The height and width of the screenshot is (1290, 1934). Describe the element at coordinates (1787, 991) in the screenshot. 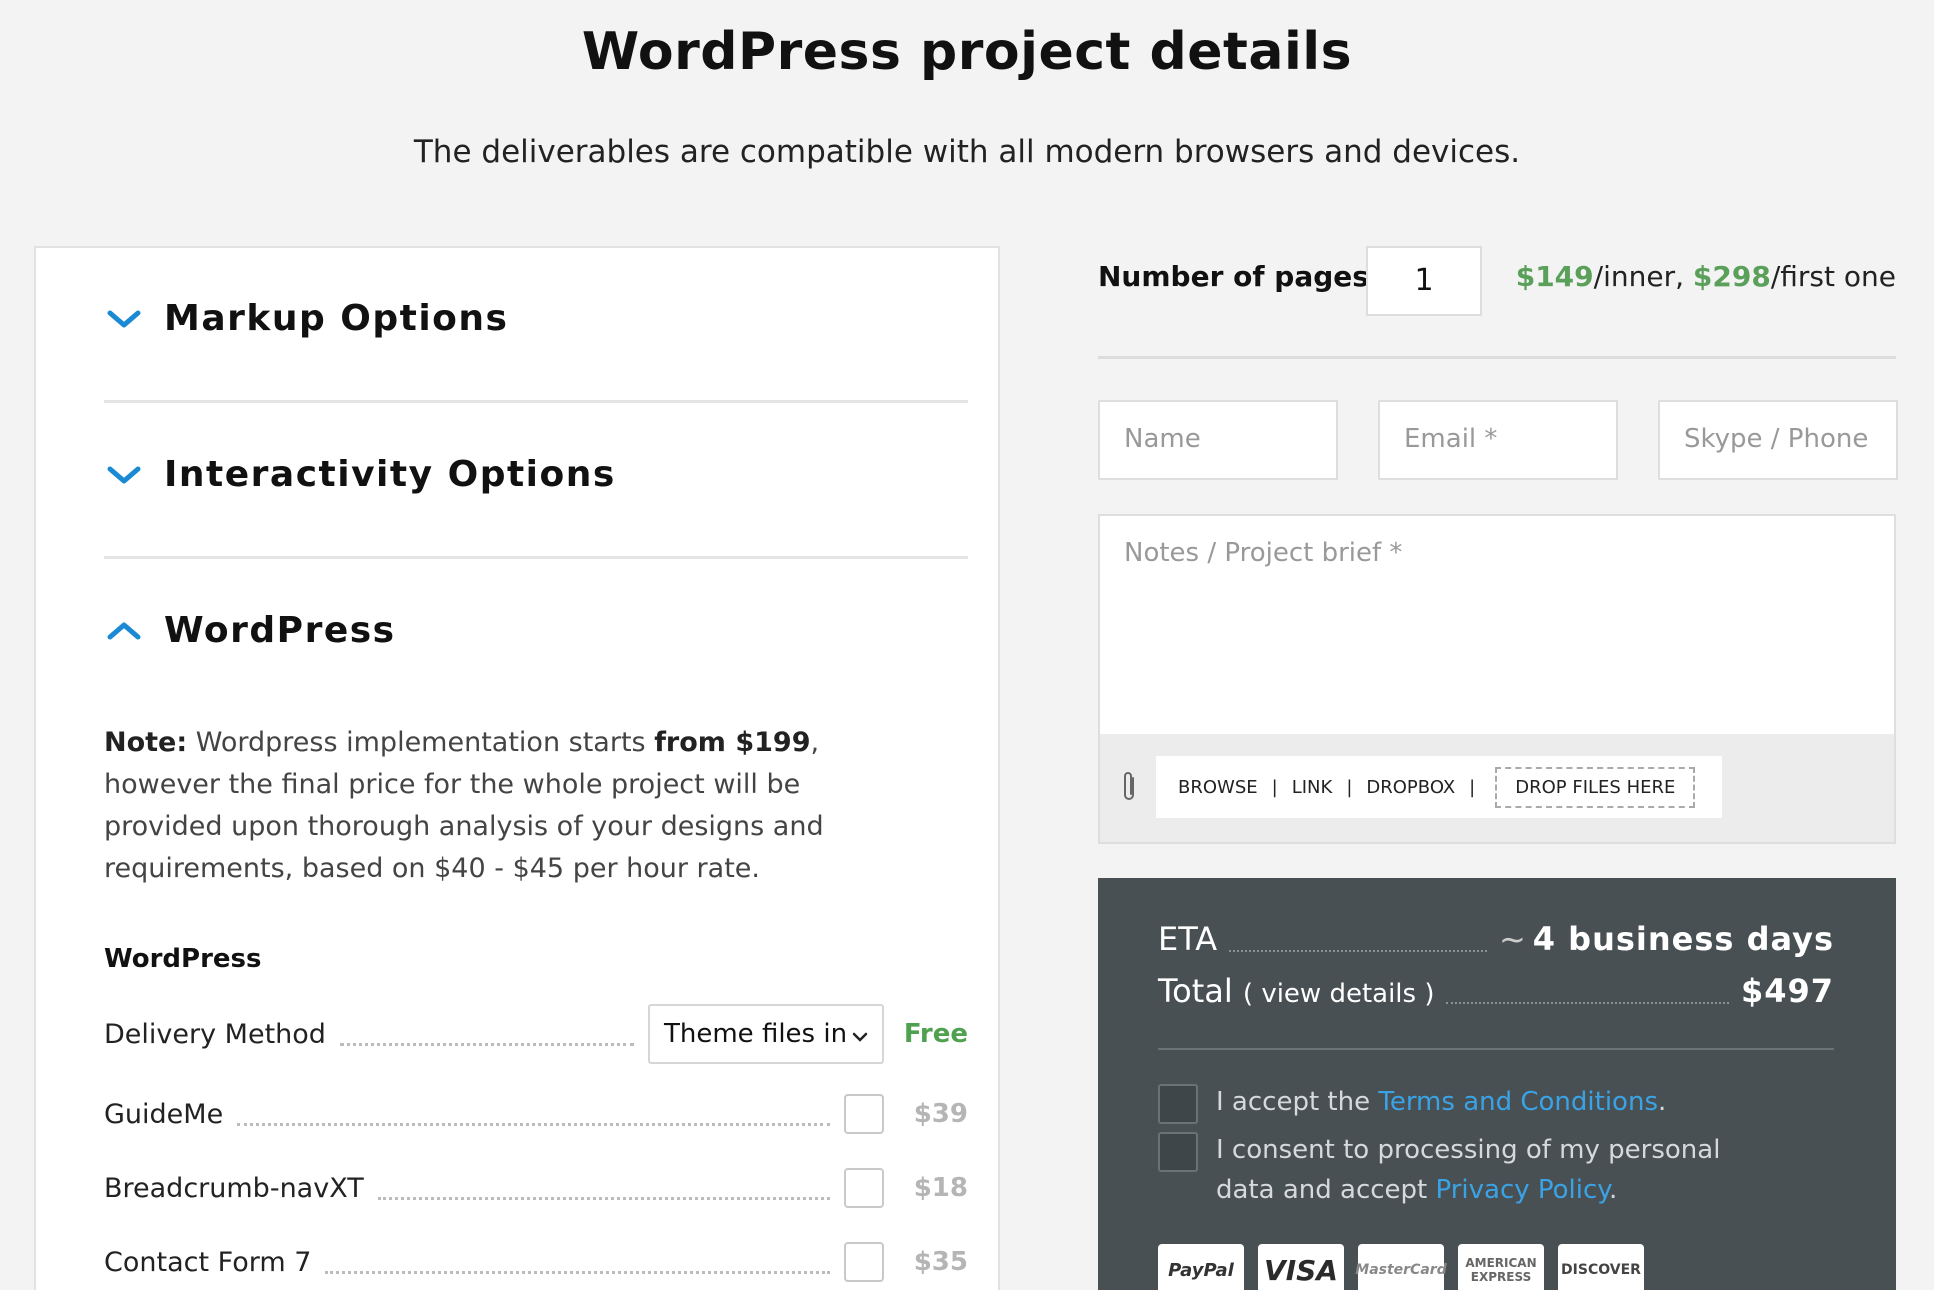

I see `total-value: $497` at that location.